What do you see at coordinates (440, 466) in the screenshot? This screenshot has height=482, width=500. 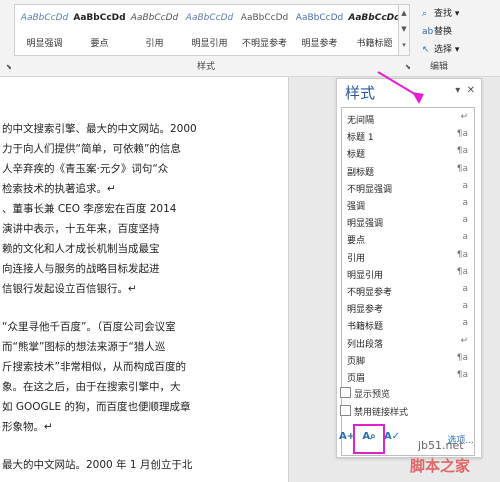 I see `watermark-name: 脚本之家` at bounding box center [440, 466].